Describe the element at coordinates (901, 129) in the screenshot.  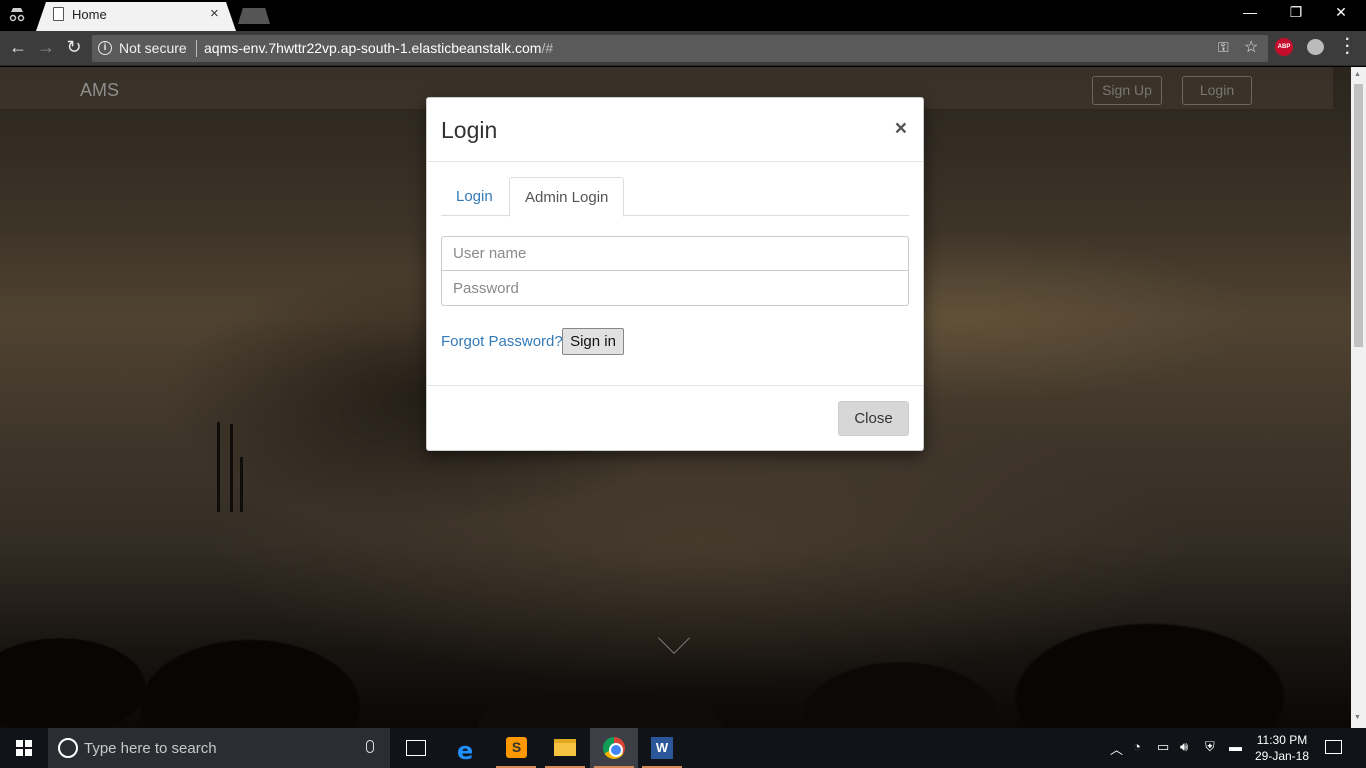
I see `modal-close-icon: ×` at that location.